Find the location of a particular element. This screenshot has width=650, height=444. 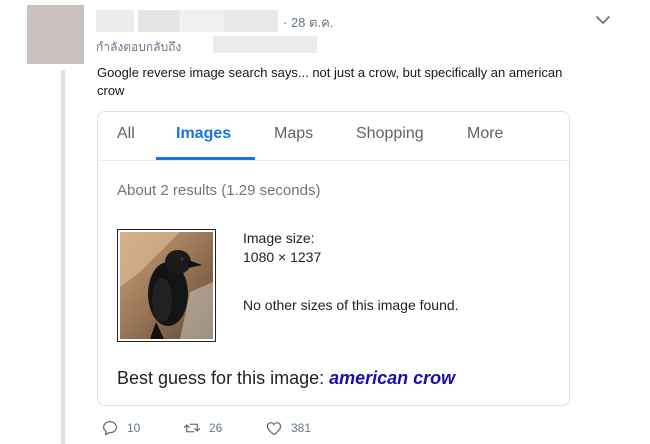

heart-icon is located at coordinates (274, 429).